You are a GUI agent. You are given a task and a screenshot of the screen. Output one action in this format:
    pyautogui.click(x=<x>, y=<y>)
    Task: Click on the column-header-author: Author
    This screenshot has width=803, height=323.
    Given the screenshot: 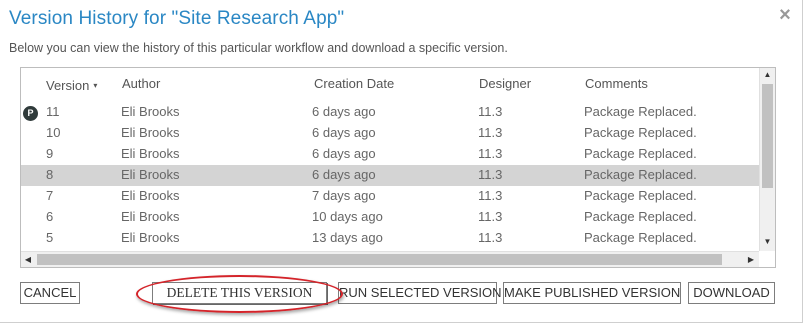 What is the action you would take?
    pyautogui.click(x=141, y=83)
    